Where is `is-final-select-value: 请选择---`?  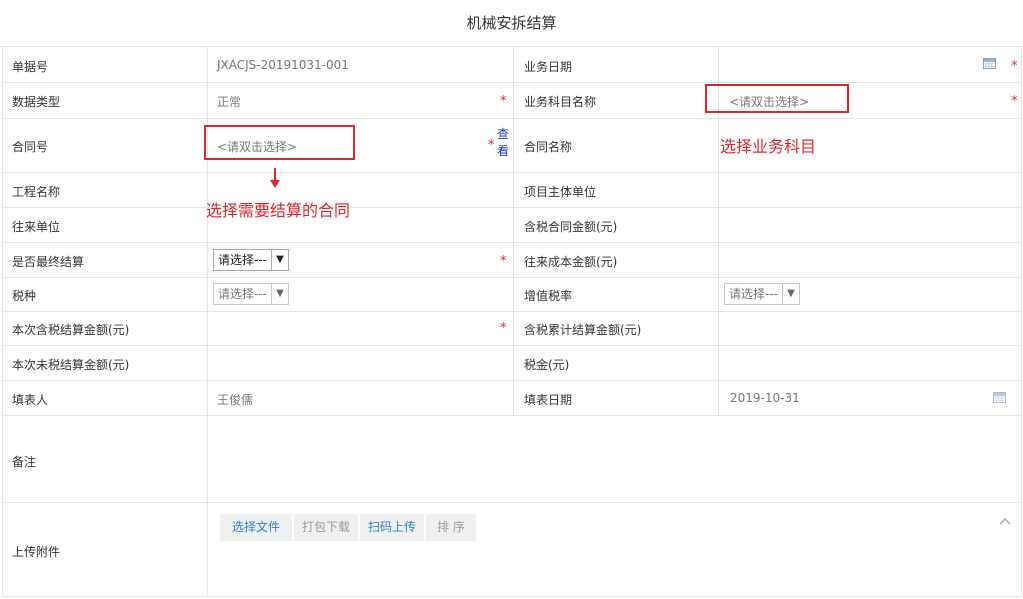 is-final-select-value: 请选择--- is located at coordinates (242, 260).